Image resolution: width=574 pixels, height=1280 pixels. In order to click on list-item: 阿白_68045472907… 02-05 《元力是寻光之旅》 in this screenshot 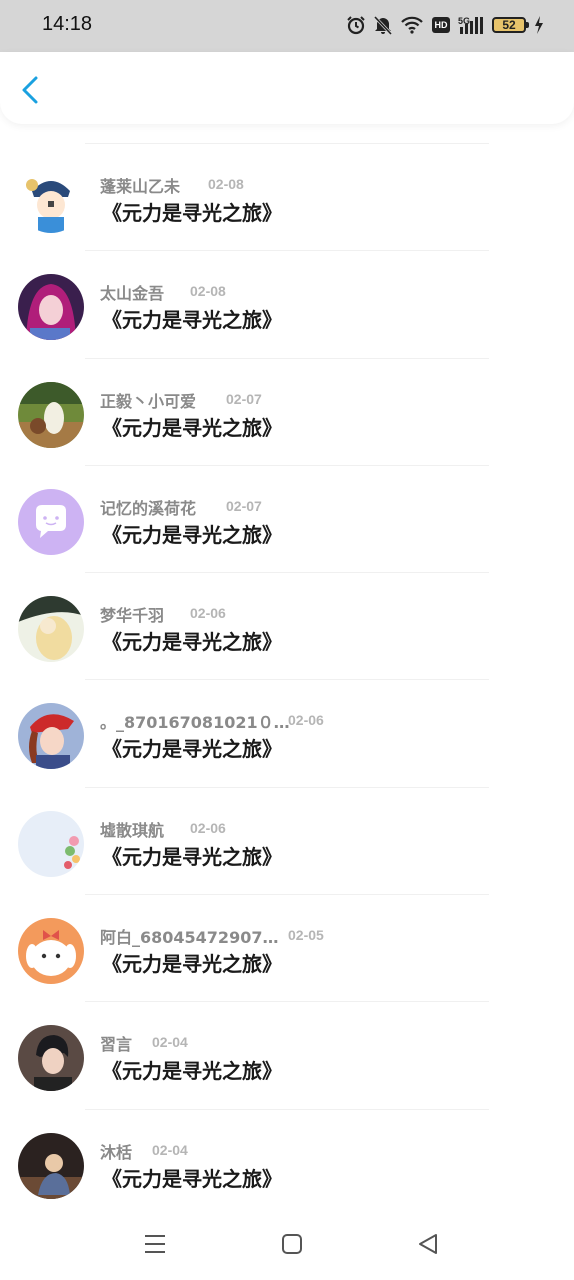, I will do `click(287, 947)`.